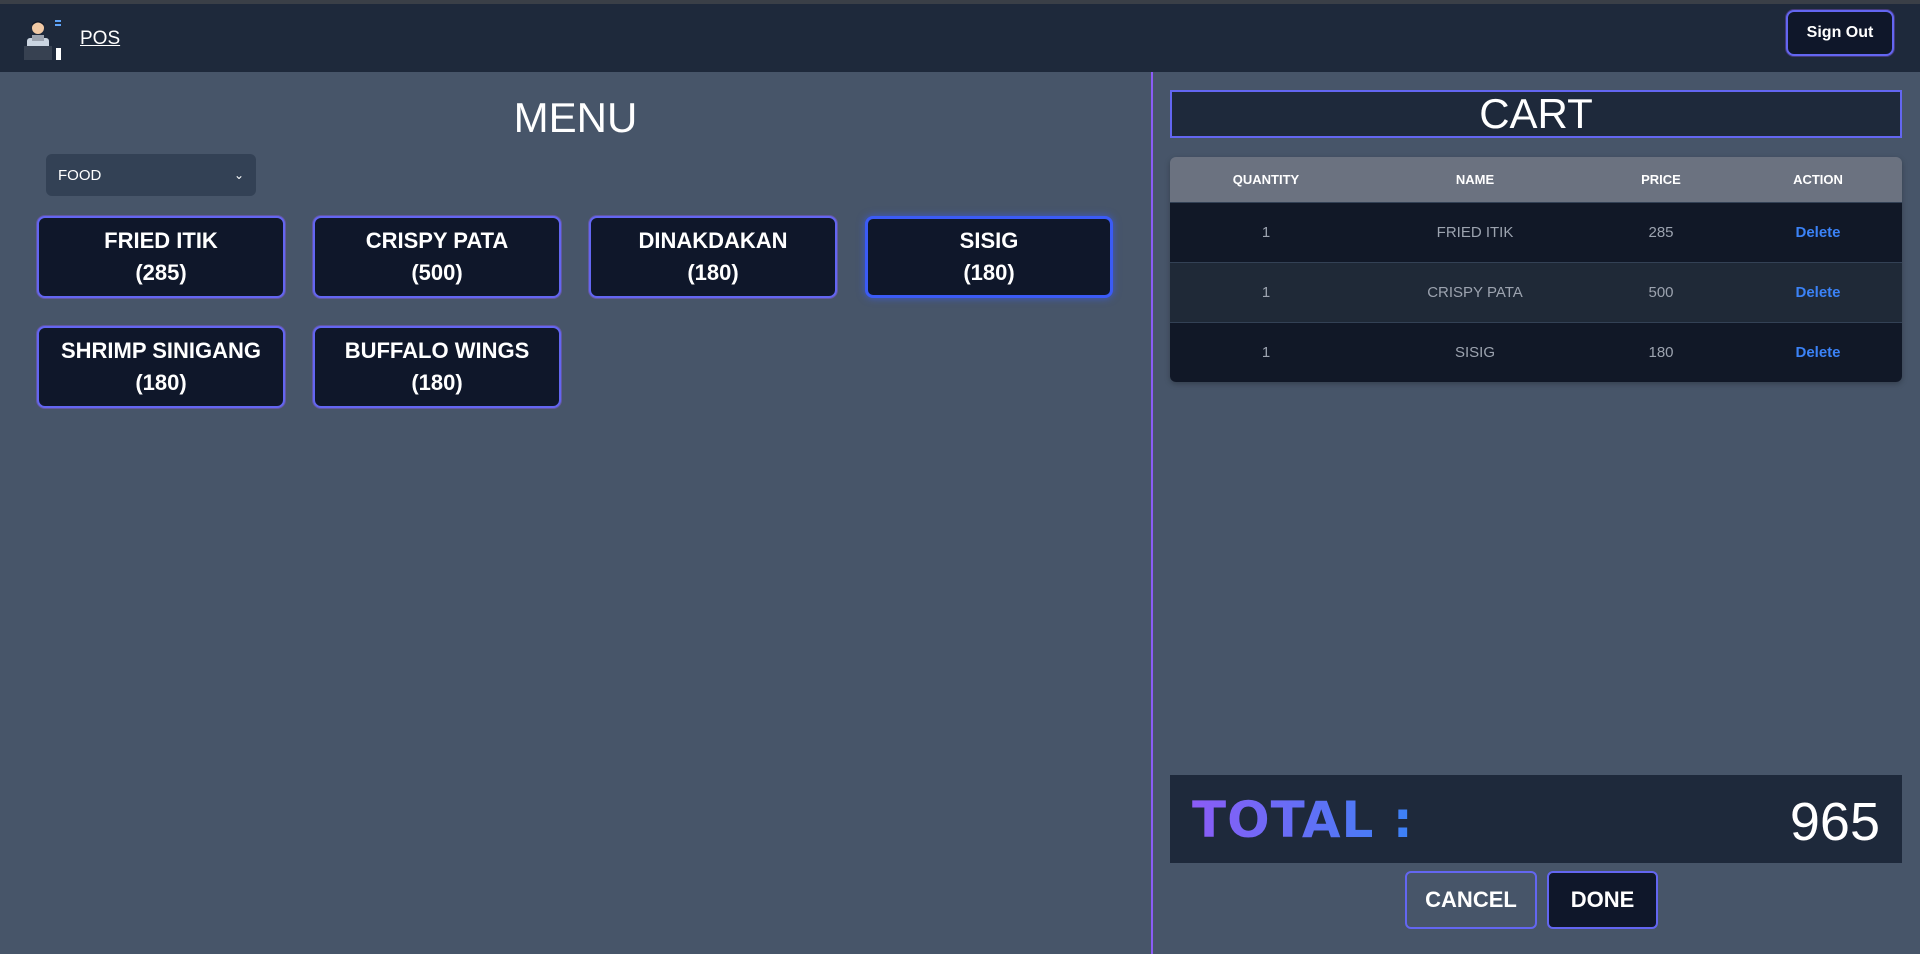 The width and height of the screenshot is (1920, 954). I want to click on menu-item-price: (285), so click(161, 272).